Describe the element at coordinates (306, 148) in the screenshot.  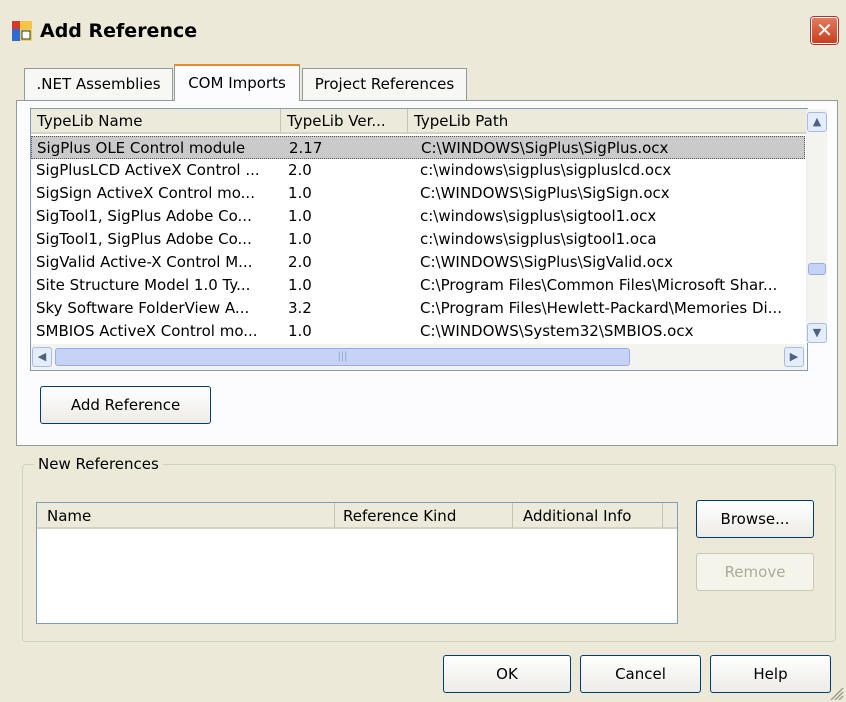
I see `typelib-version-cell: 2.17` at that location.